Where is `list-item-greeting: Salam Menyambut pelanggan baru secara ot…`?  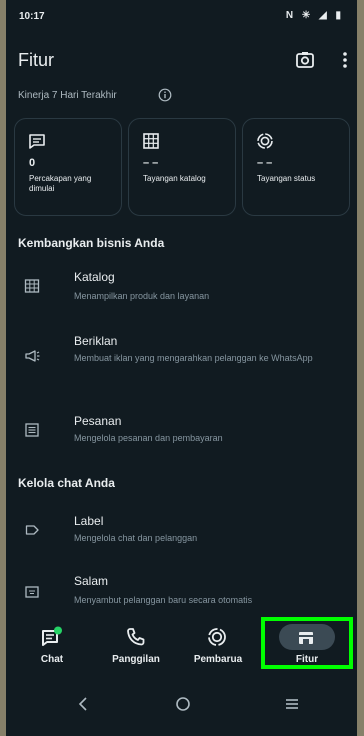
list-item-greeting: Salam Menyambut pelanggan baru secara ot… is located at coordinates (182, 592).